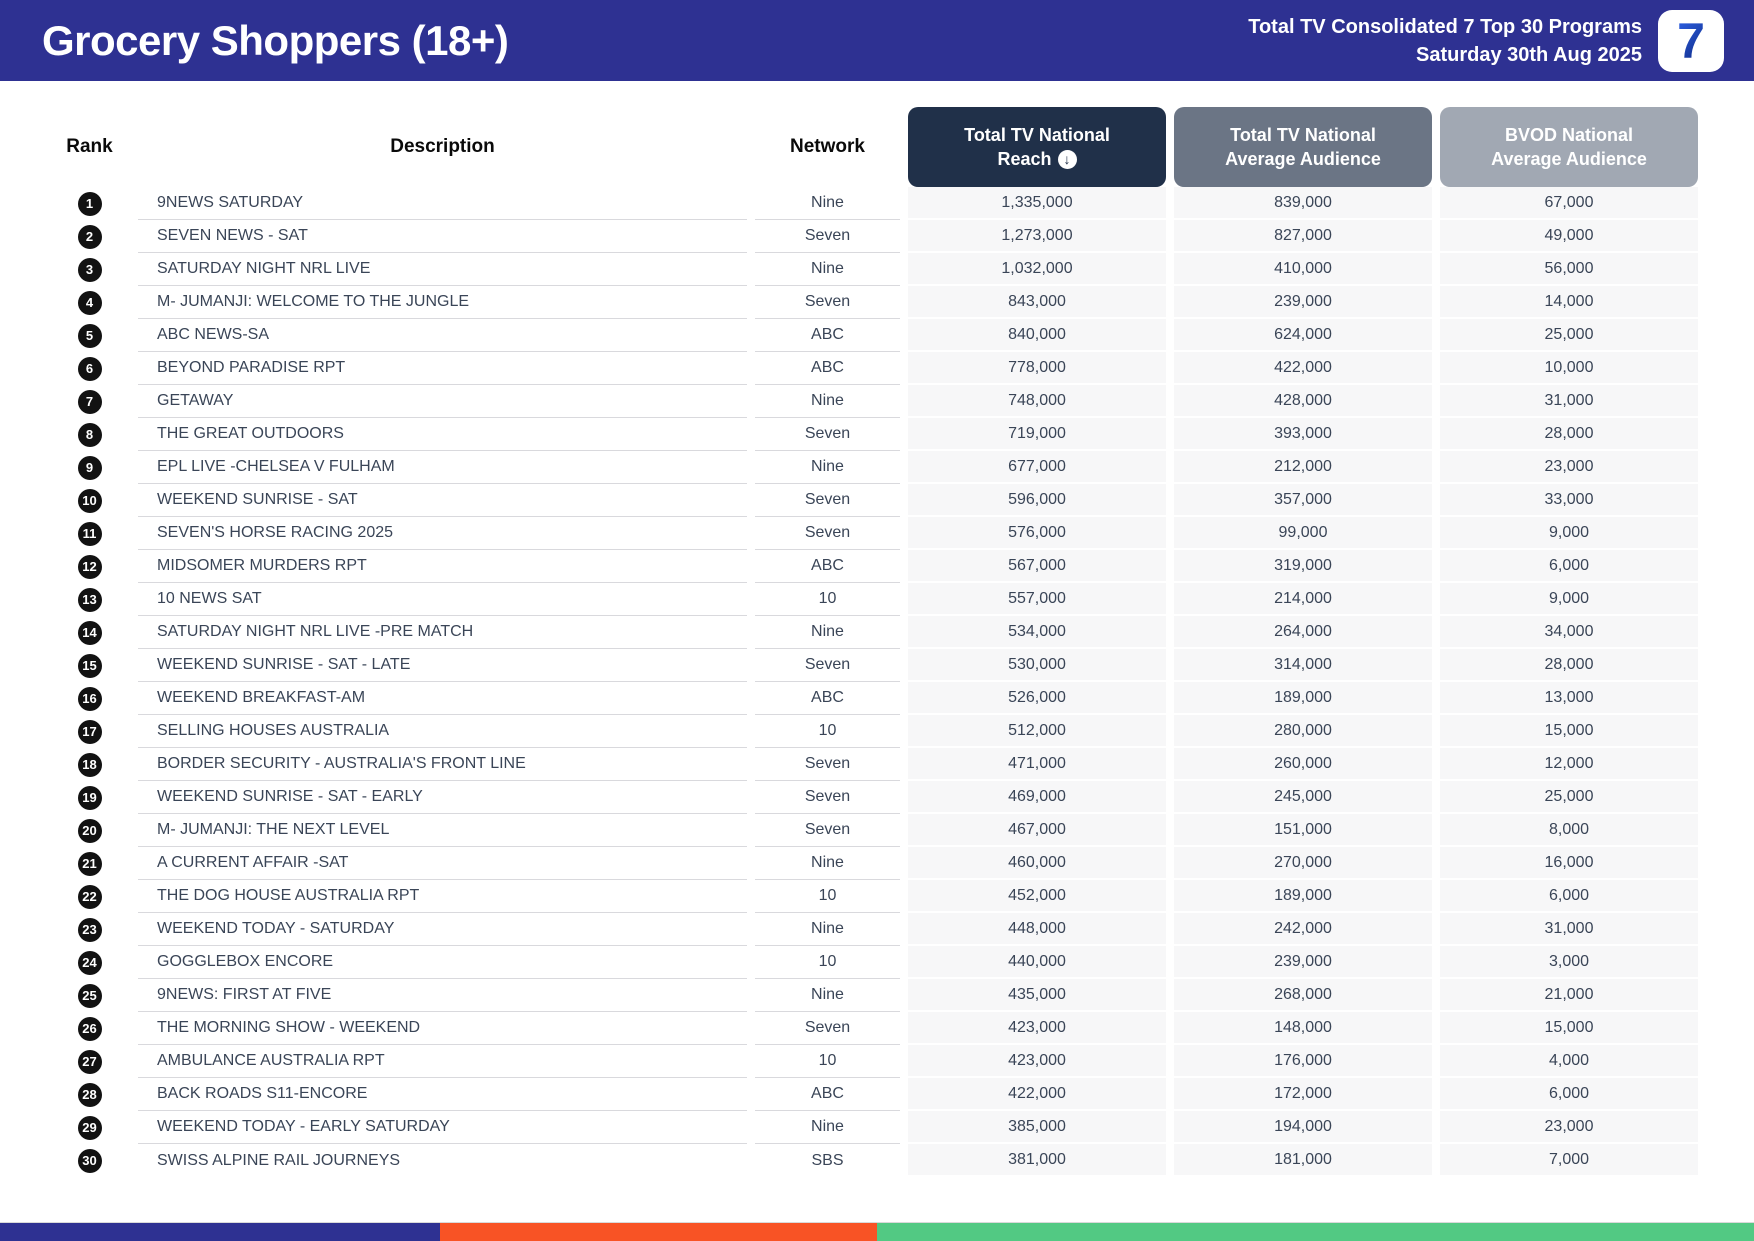  Describe the element at coordinates (1037, 203) in the screenshot. I see `total-tv-reach-cell: 1,335,000` at that location.